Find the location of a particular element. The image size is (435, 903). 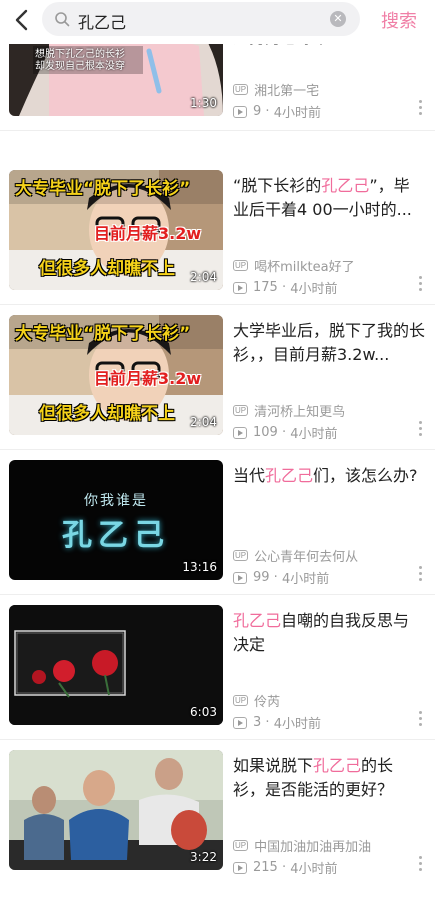

search-input: 孔乙己 ✕ is located at coordinates (201, 19).